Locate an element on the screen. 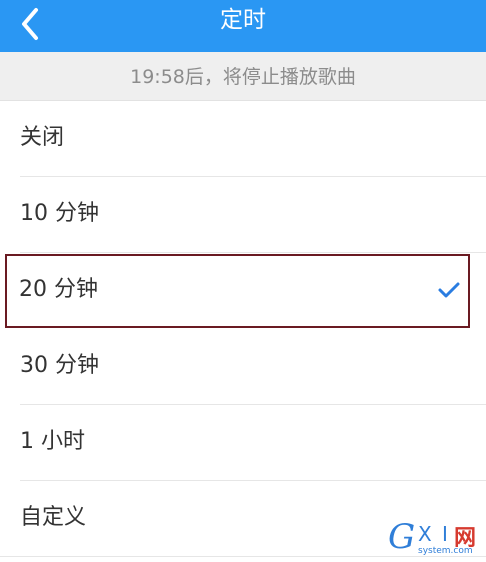 The width and height of the screenshot is (486, 562). option-label: 关闭 is located at coordinates (42, 137).